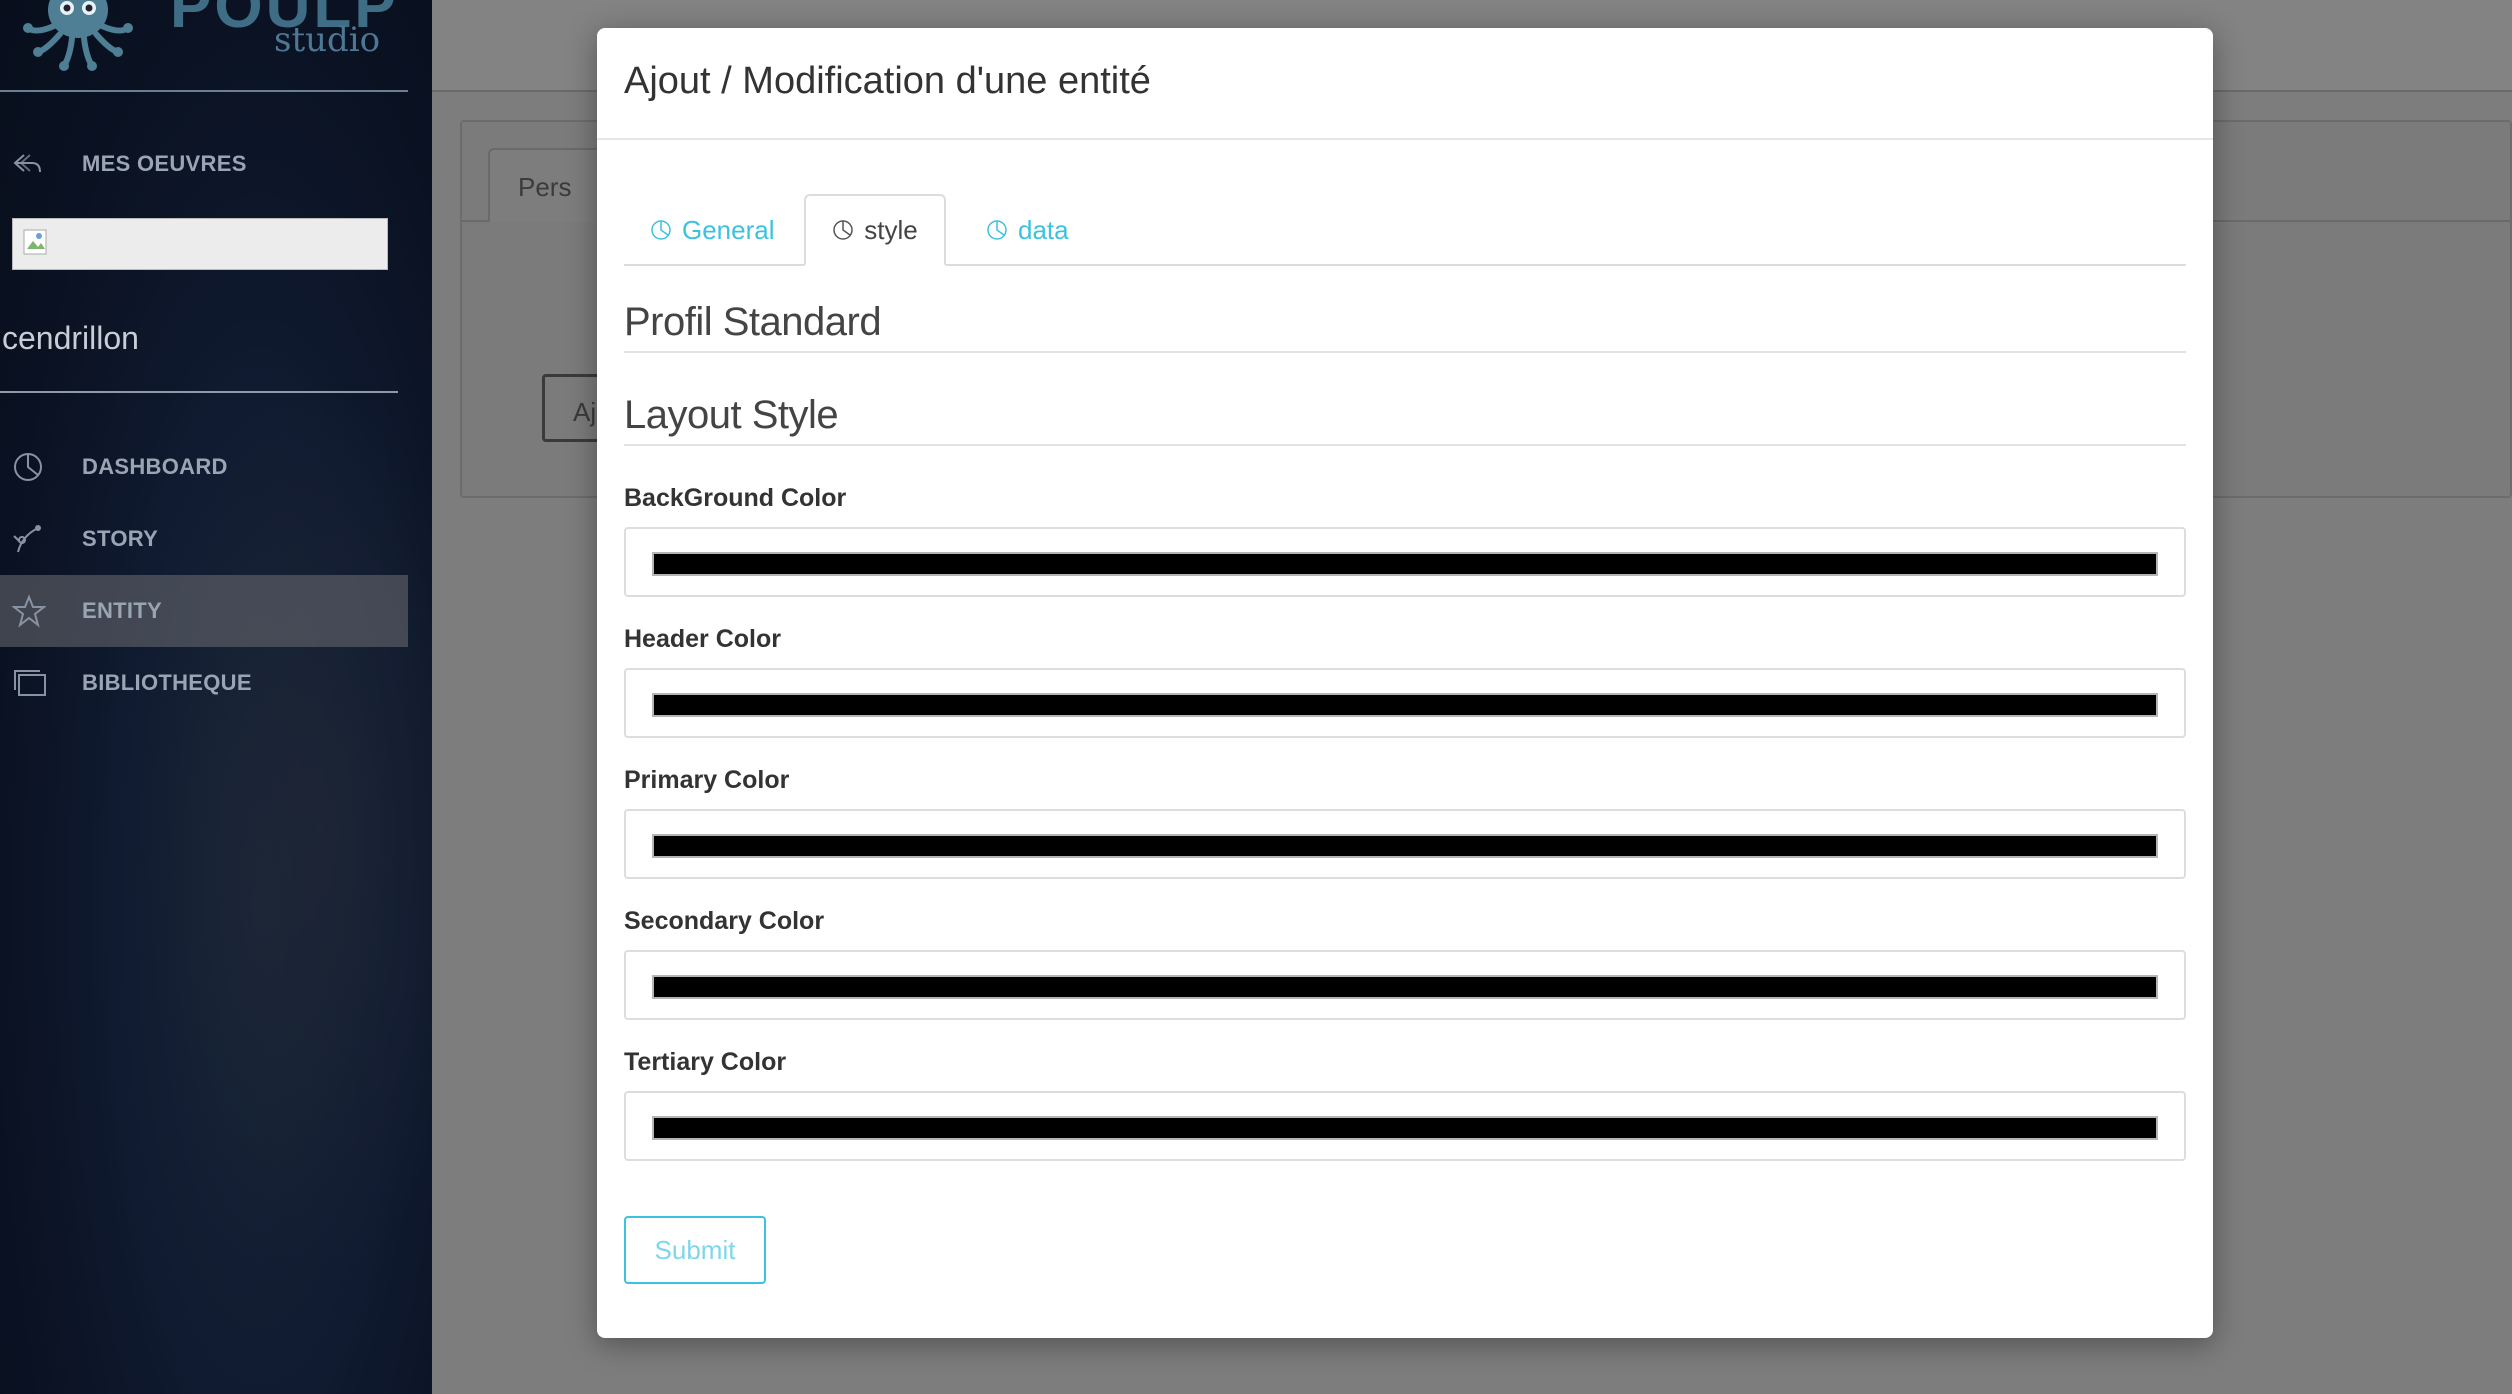  I want to click on avatar, so click(200, 244).